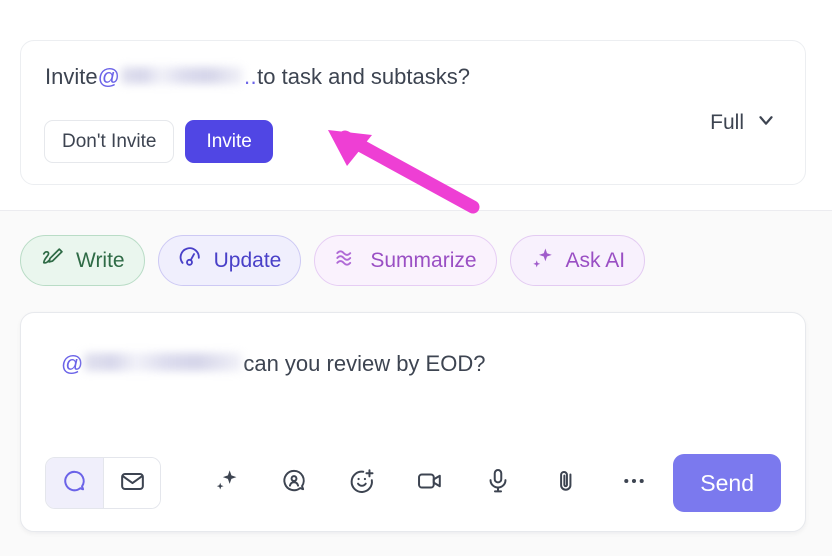  Describe the element at coordinates (727, 122) in the screenshot. I see `invite-scope-value: Full` at that location.